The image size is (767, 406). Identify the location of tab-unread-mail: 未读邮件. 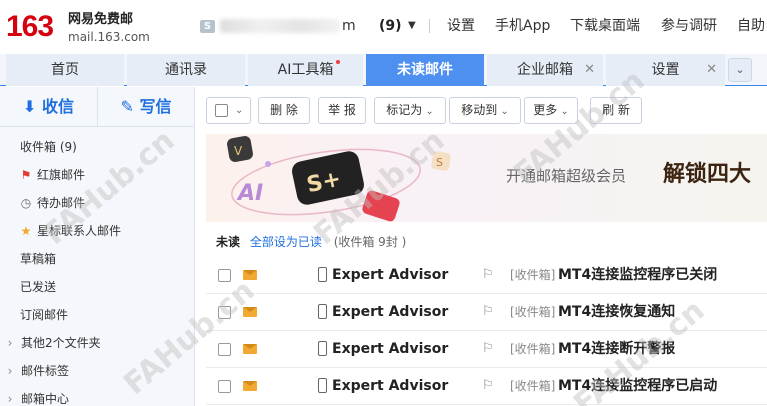
(425, 70).